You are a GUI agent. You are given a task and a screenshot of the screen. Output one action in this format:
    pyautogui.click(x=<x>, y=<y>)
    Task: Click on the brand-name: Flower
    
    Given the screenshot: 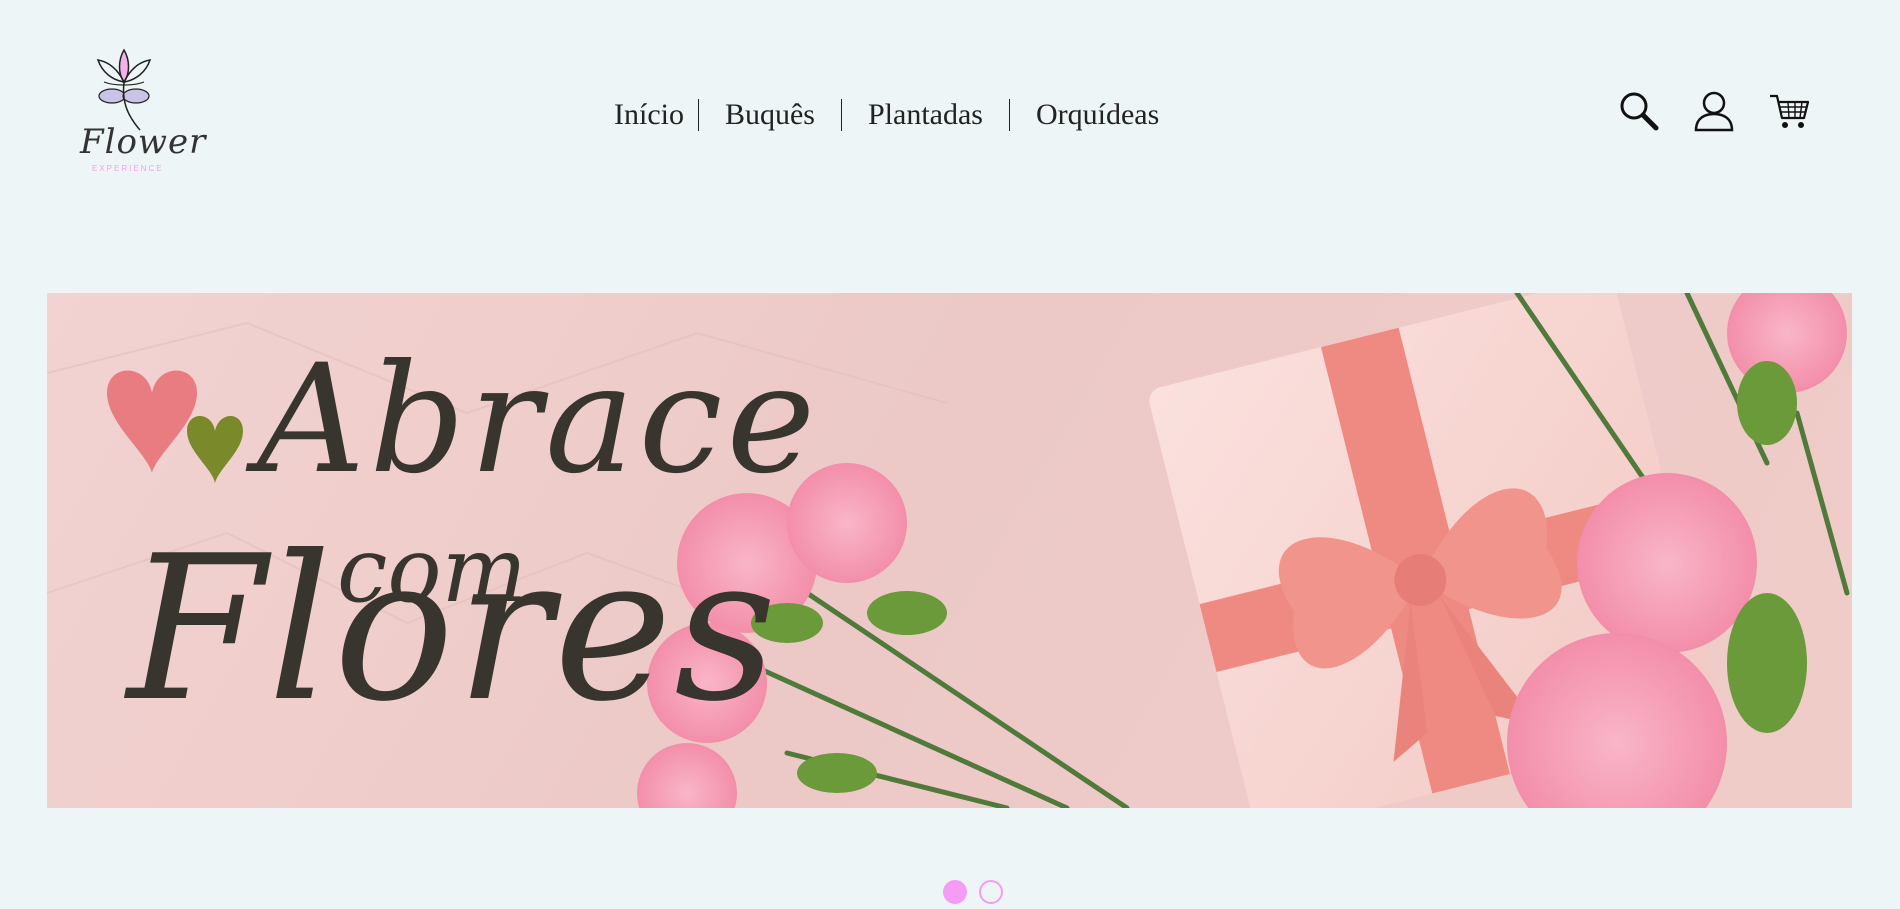 What is the action you would take?
    pyautogui.click(x=143, y=142)
    